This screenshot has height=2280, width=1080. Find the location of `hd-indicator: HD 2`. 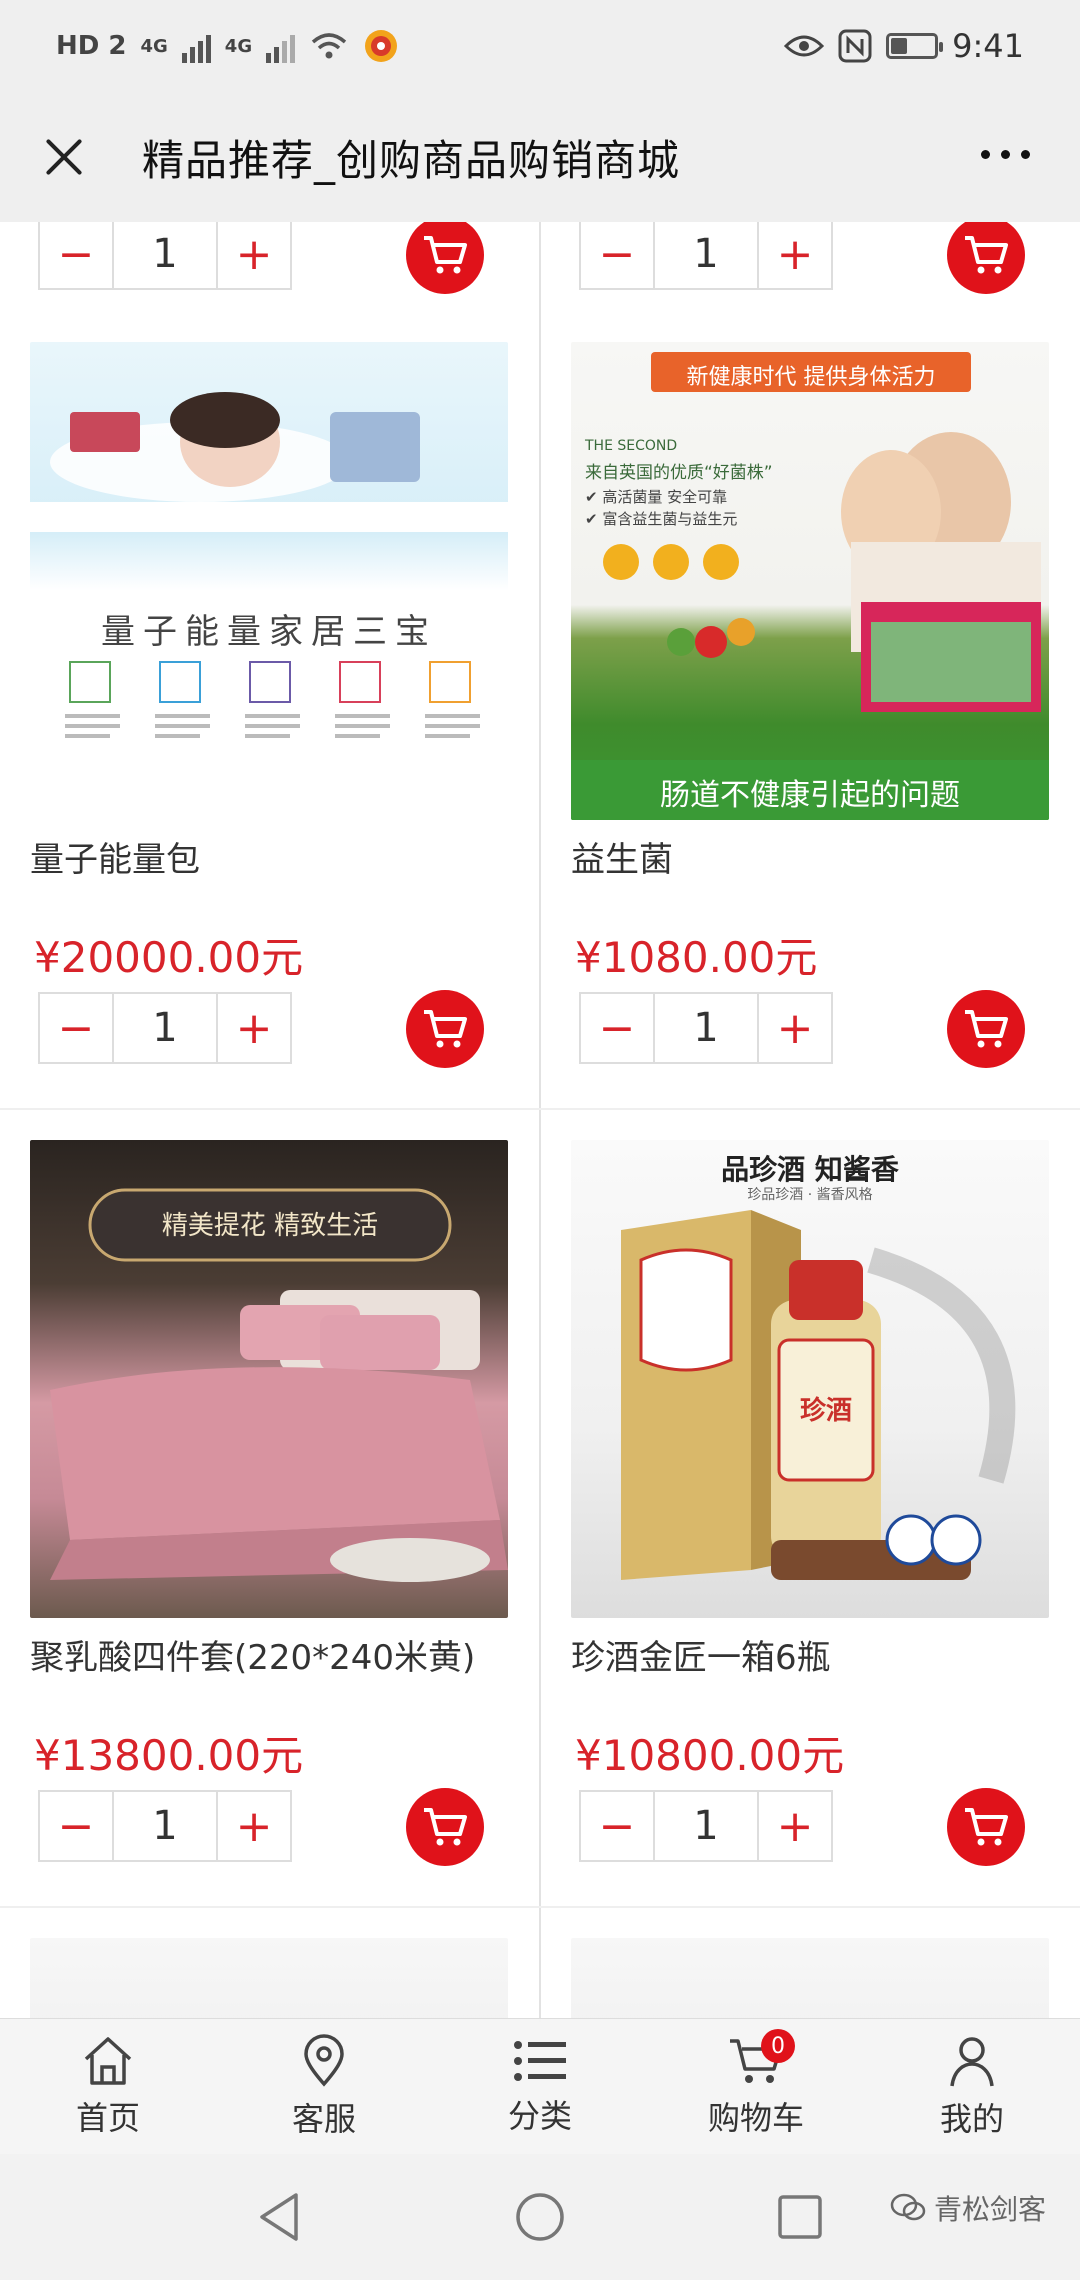

hd-indicator: HD 2 is located at coordinates (91, 46).